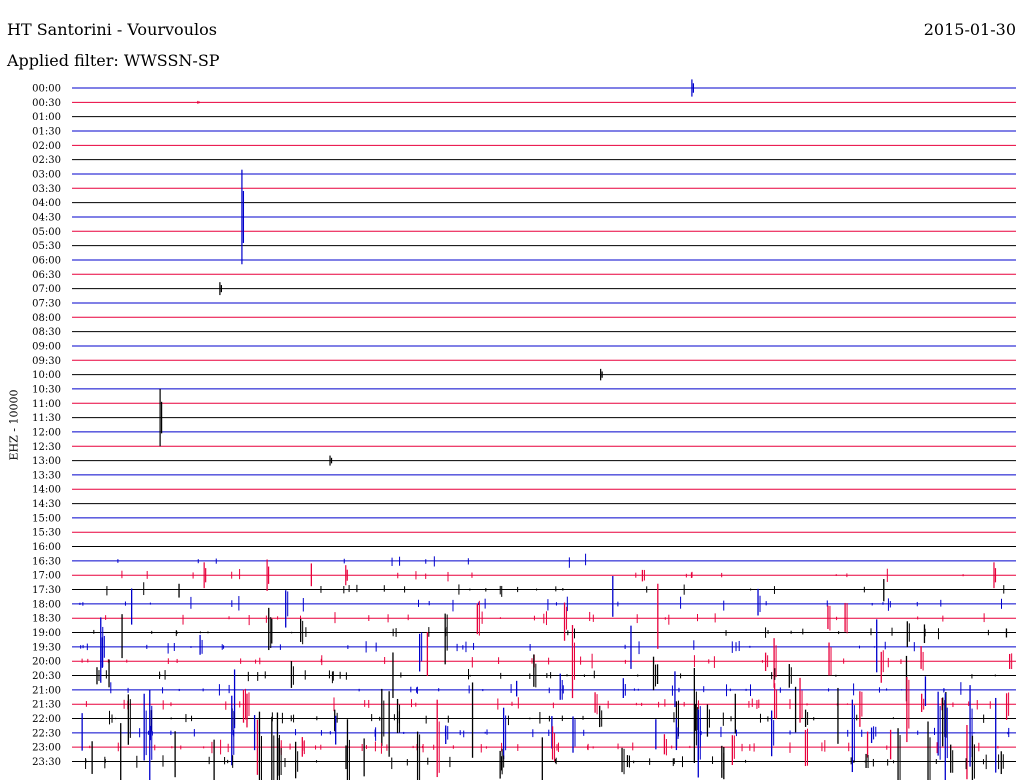 The width and height of the screenshot is (1024, 780). Describe the element at coordinates (46, 676) in the screenshot. I see `row-time-label: 20:30` at that location.